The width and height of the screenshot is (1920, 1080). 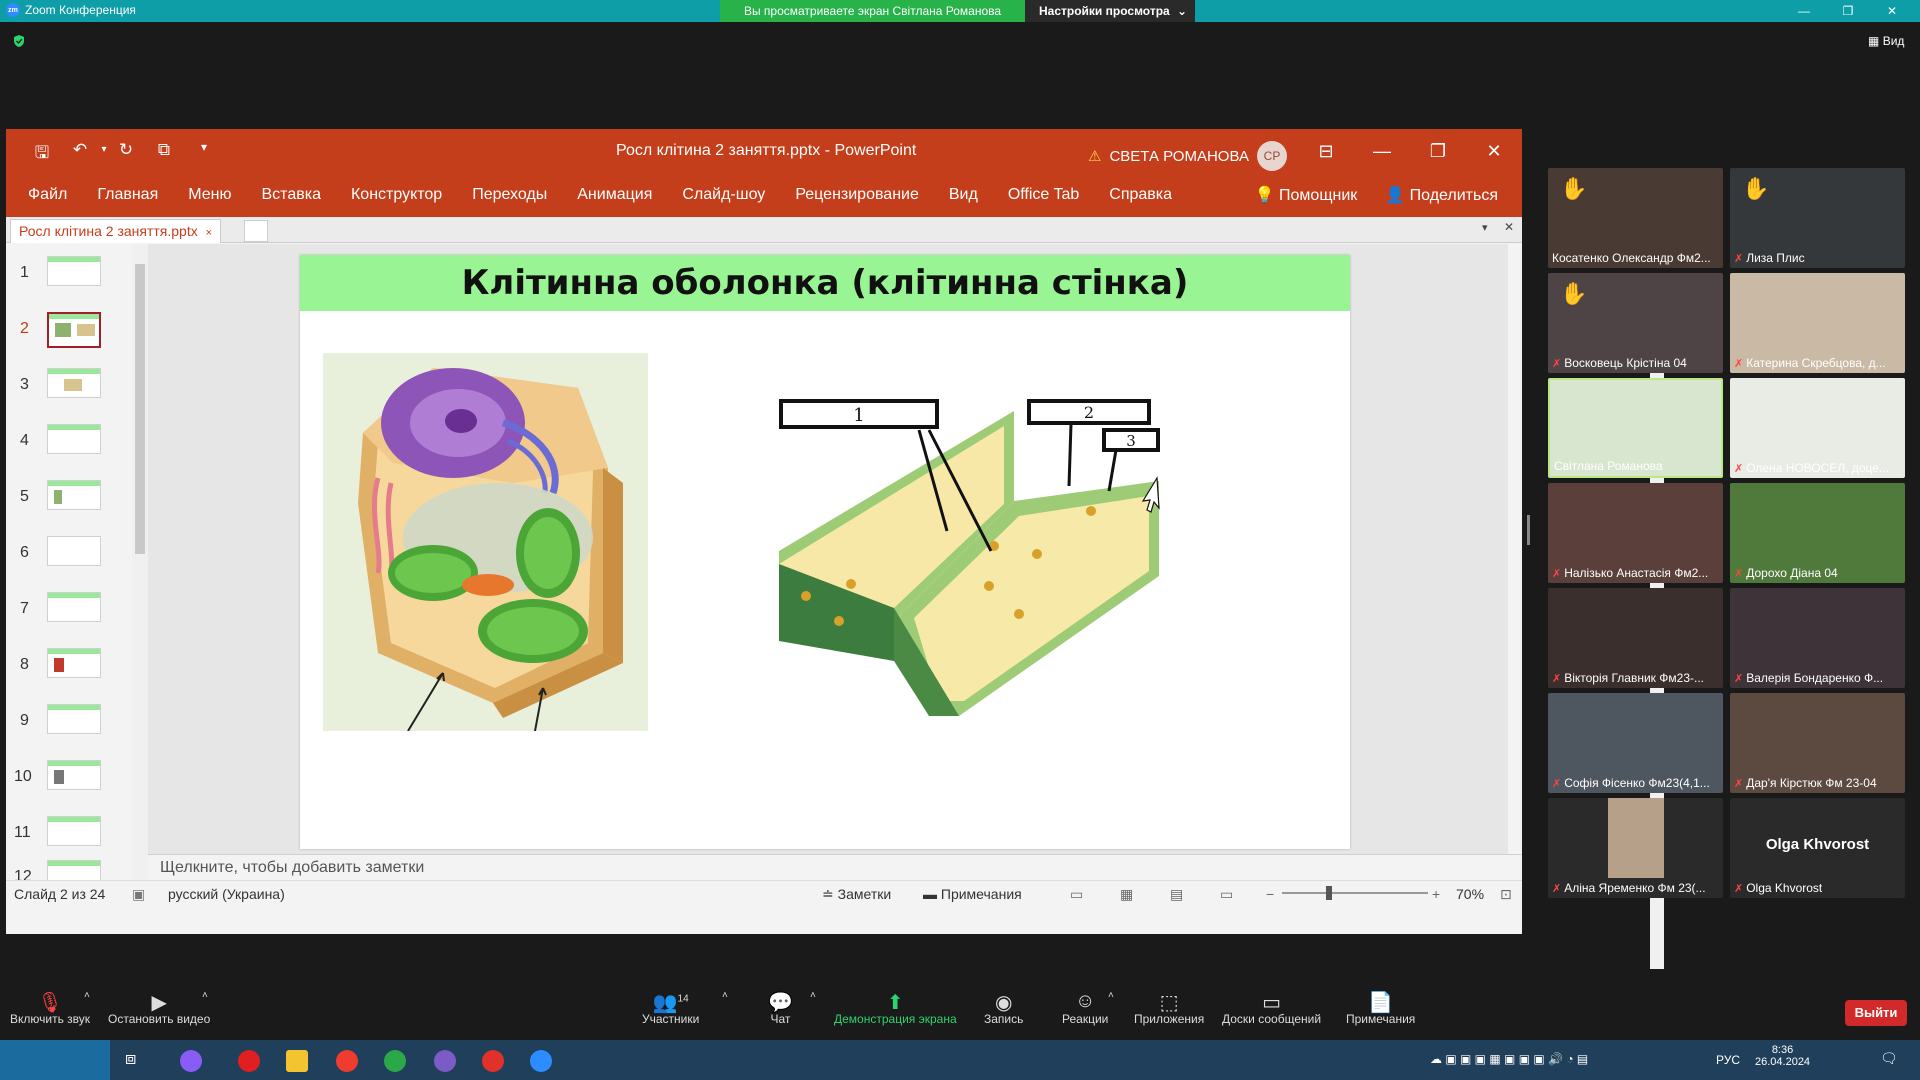 What do you see at coordinates (509, 195) in the screenshot?
I see `tab-transitions: Переходы` at bounding box center [509, 195].